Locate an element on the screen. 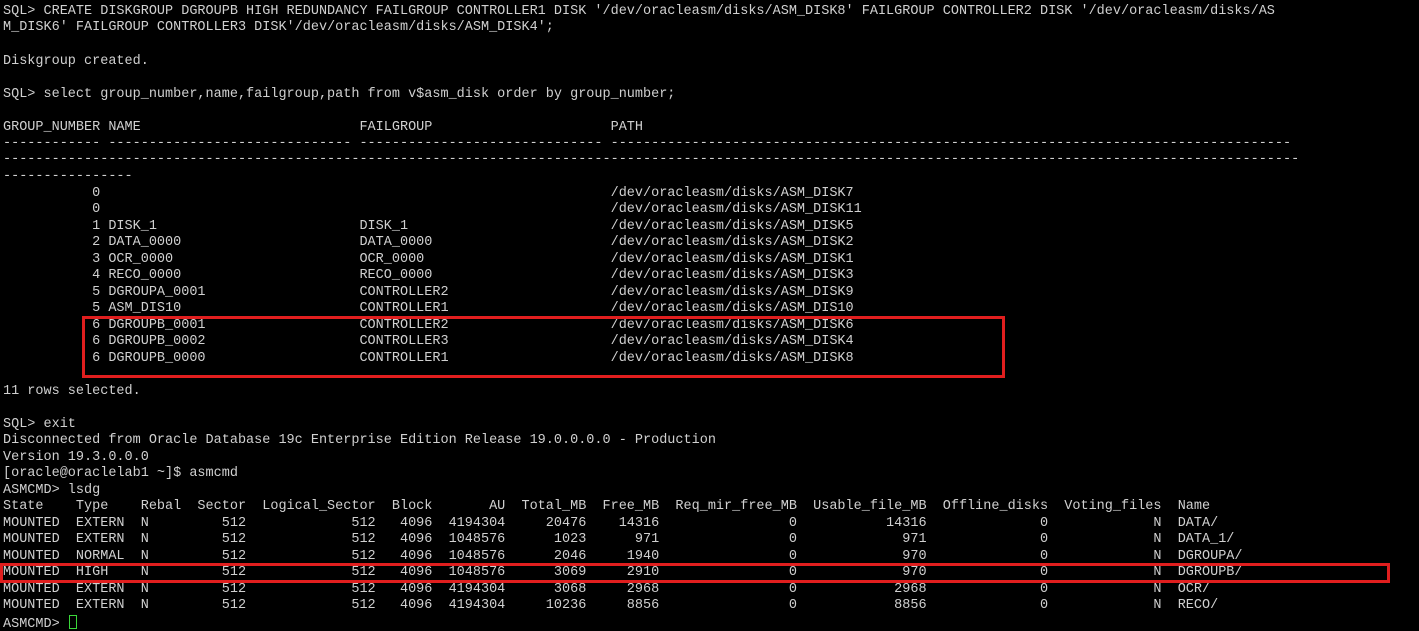 The image size is (1419, 631). terminal-line: 0 /dev/oracleasm/disks/ASM_DISK11 is located at coordinates (432, 209).